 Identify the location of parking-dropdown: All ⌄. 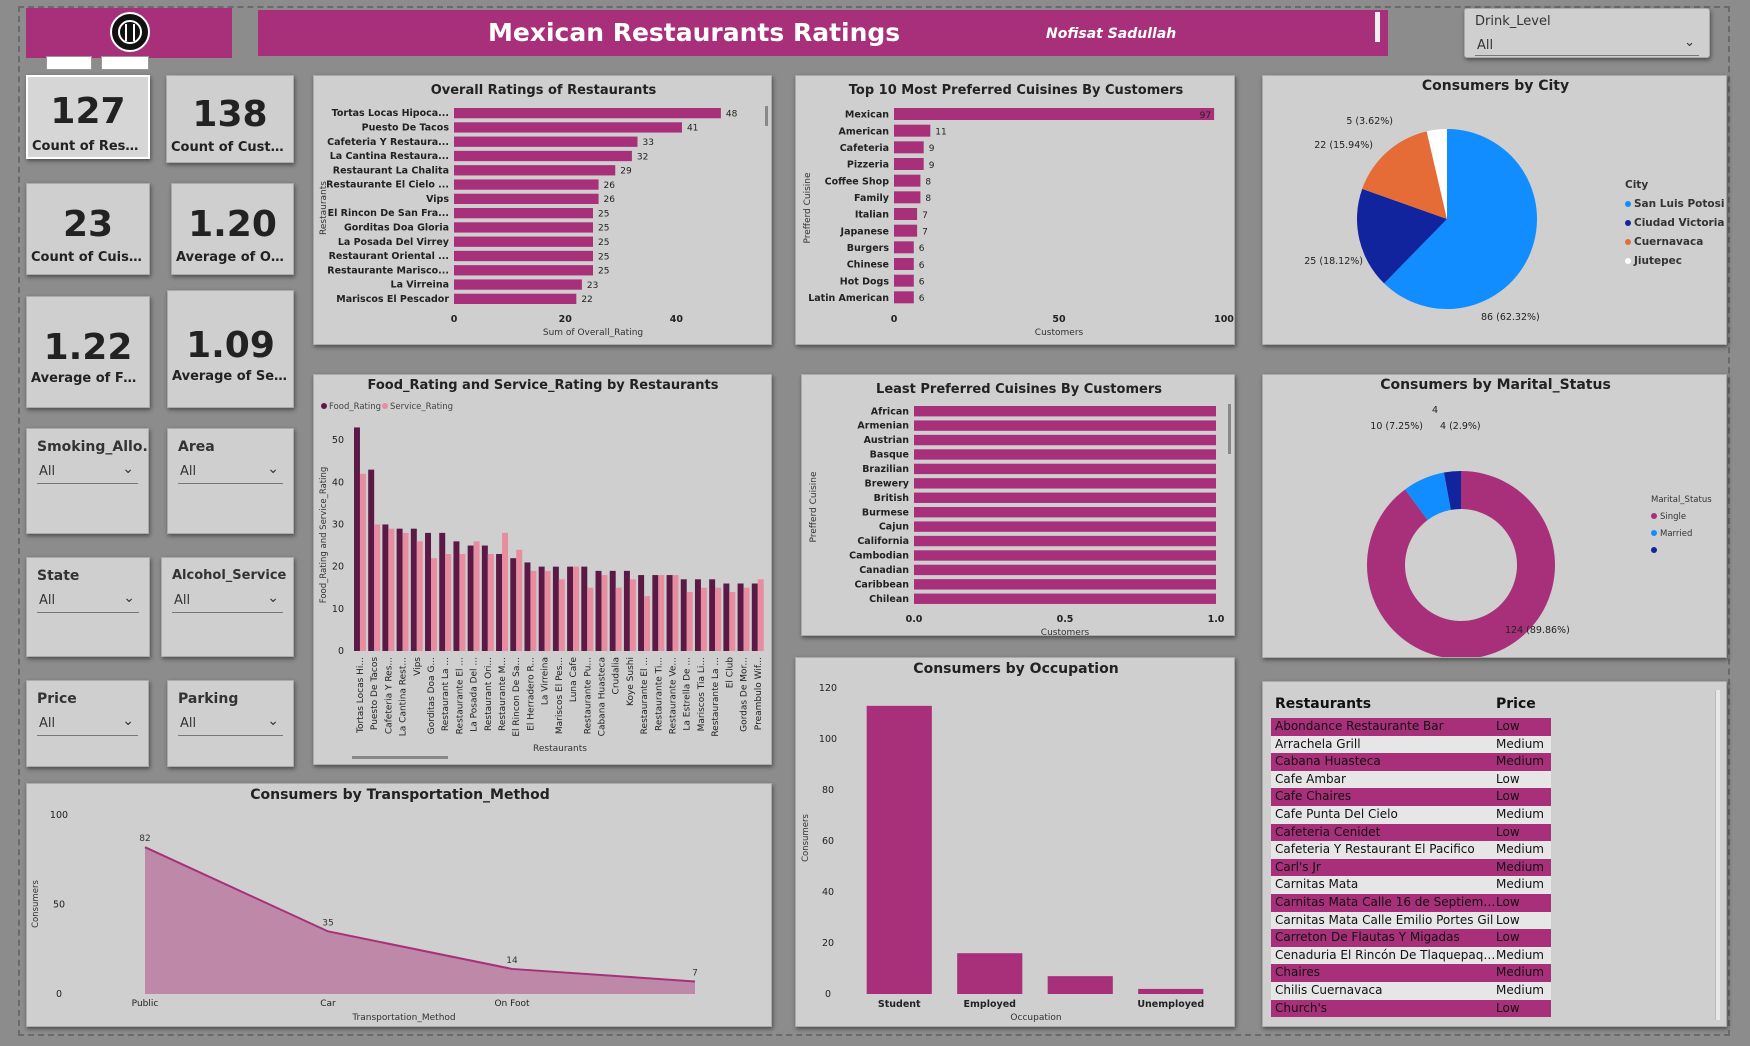
(230, 724).